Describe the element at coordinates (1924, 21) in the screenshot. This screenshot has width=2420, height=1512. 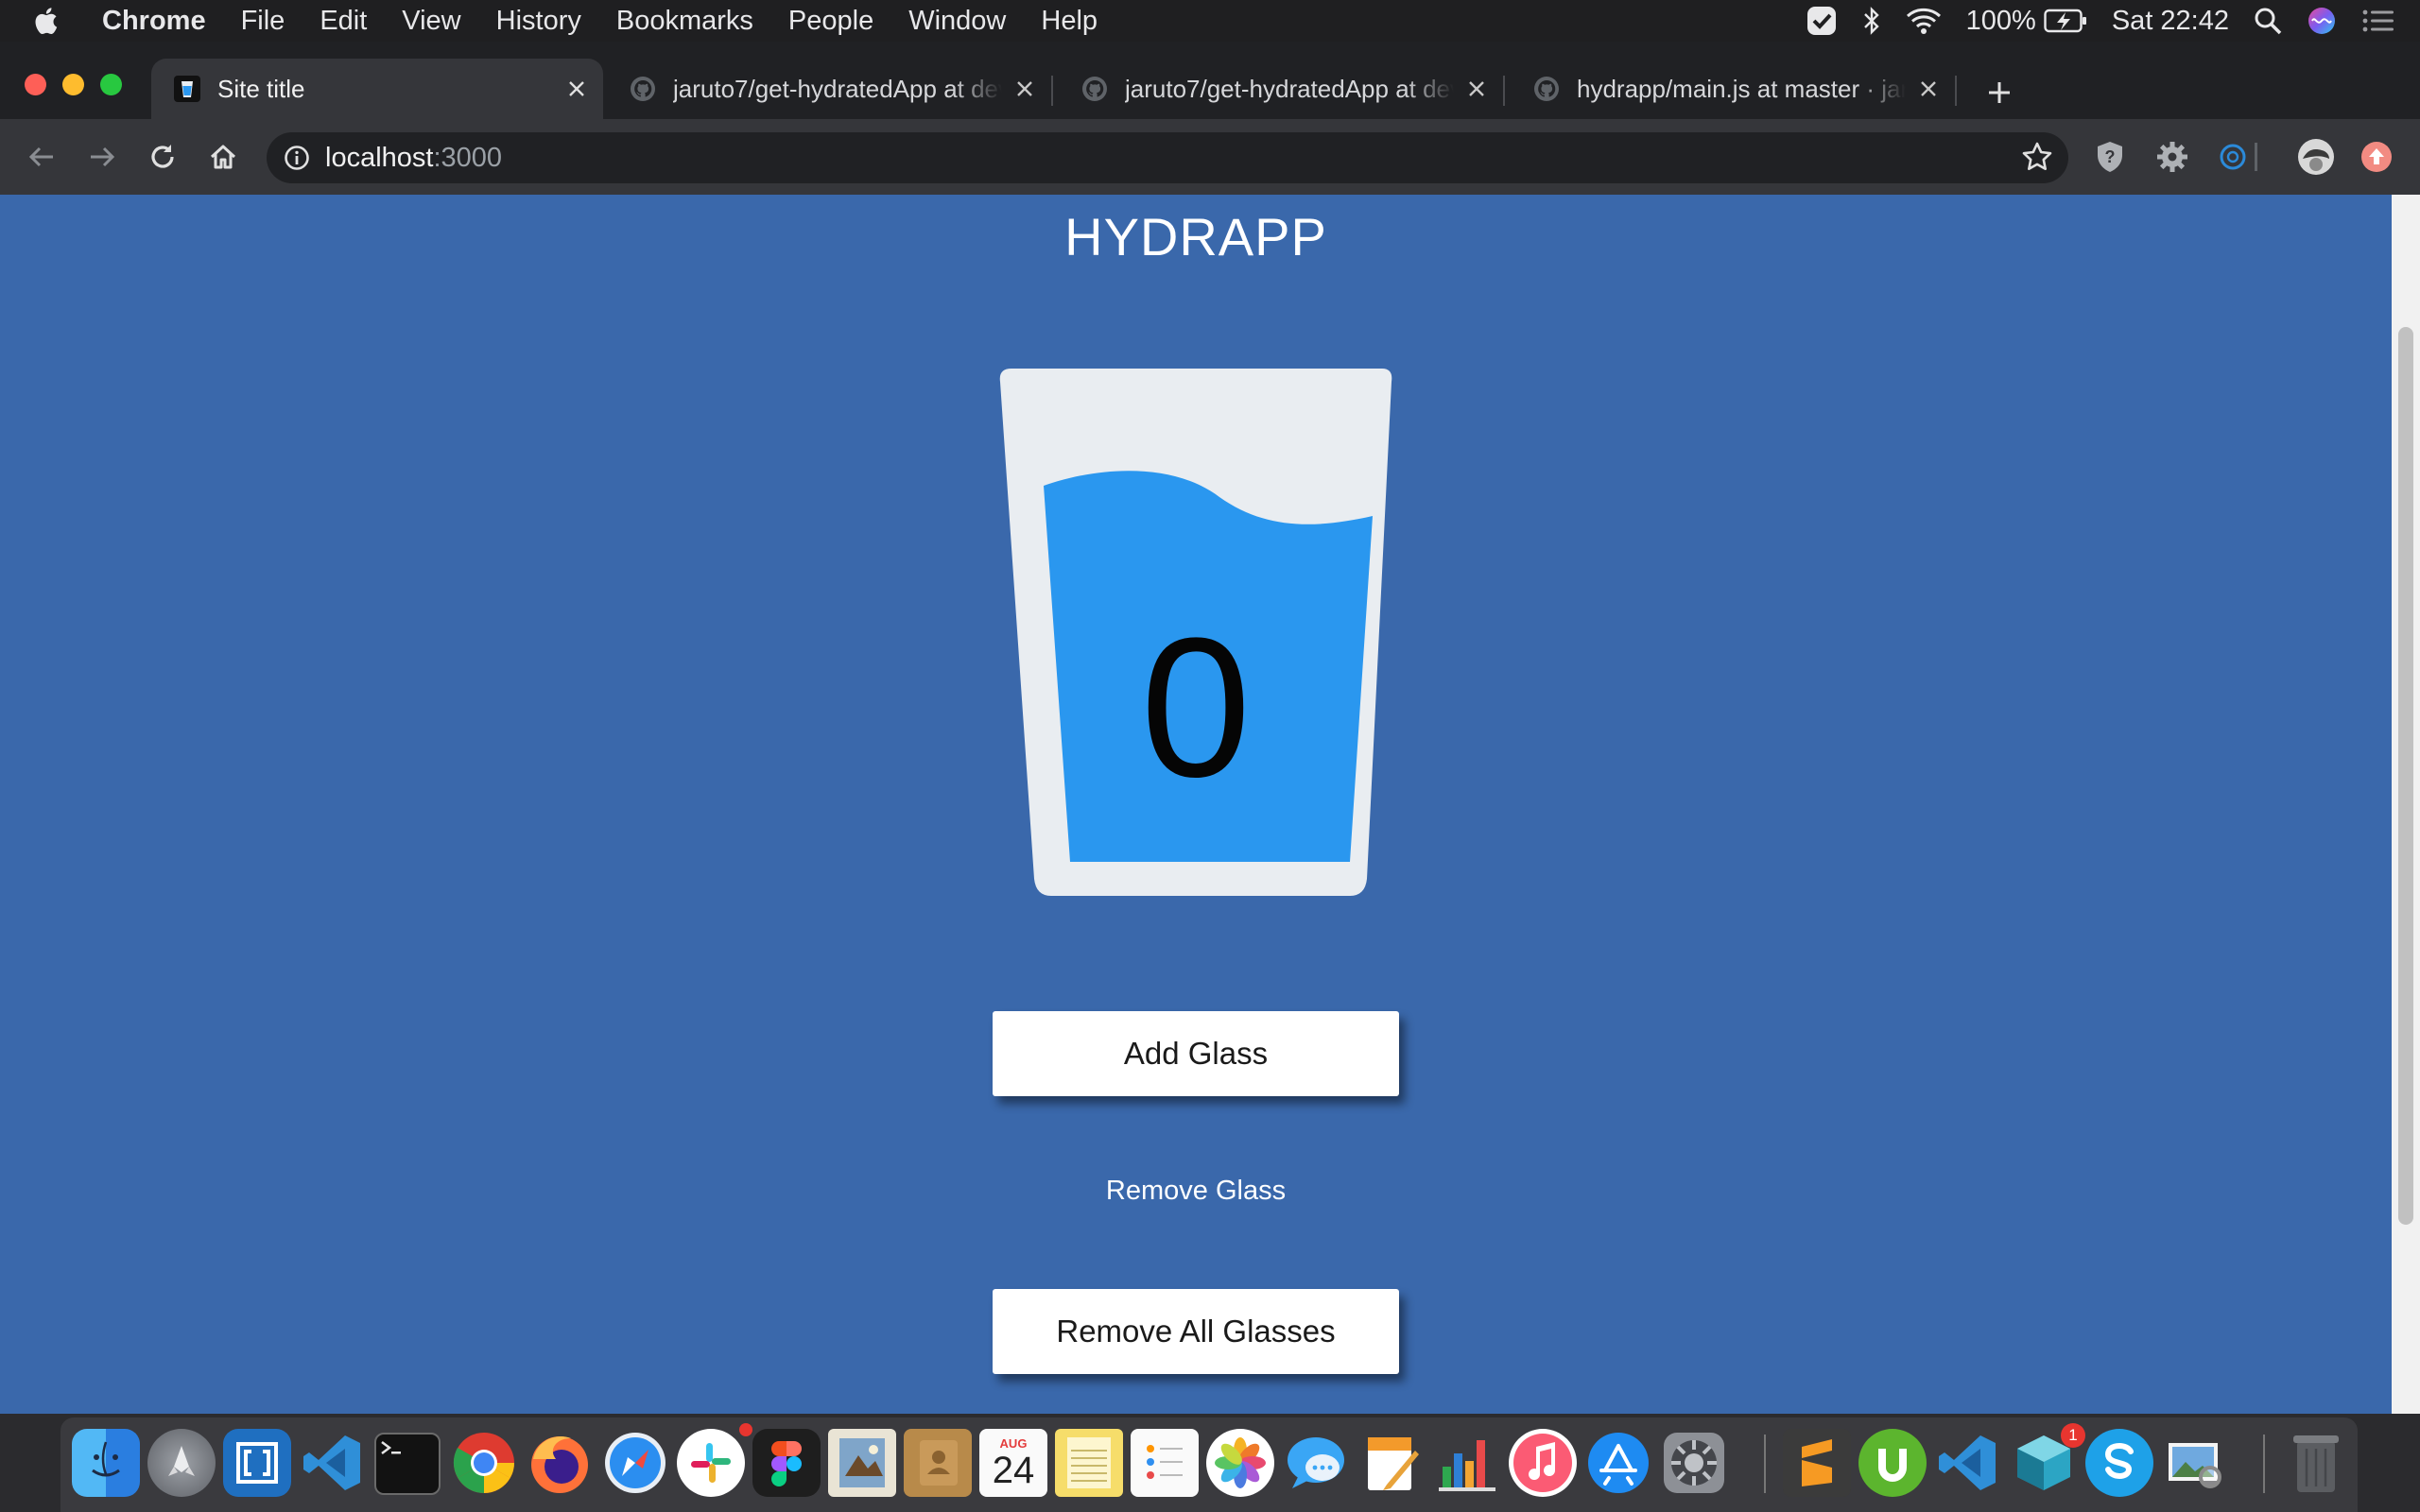
I see `wifi-icon` at that location.